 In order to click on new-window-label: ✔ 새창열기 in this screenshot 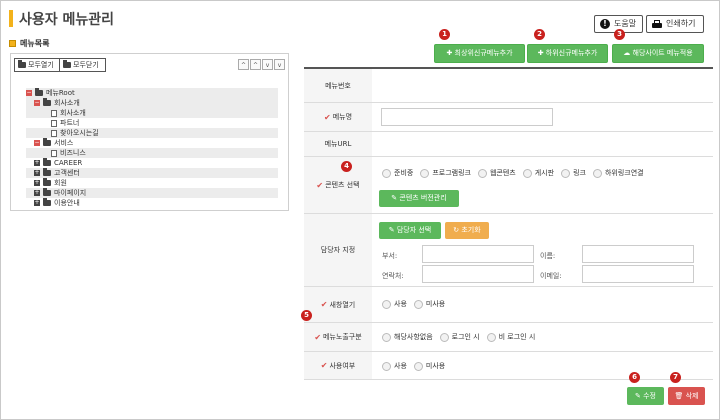, I will do `click(338, 304)`.